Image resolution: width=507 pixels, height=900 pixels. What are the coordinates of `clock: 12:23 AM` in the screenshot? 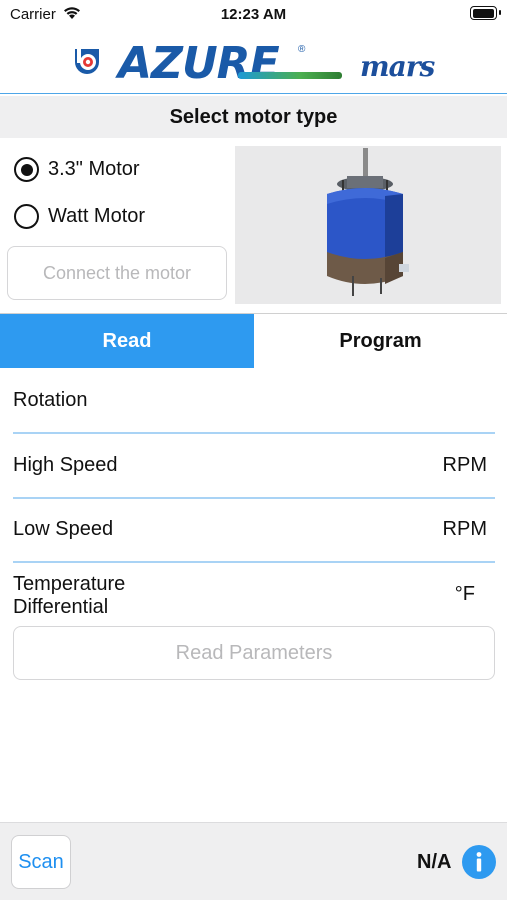 It's located at (253, 14).